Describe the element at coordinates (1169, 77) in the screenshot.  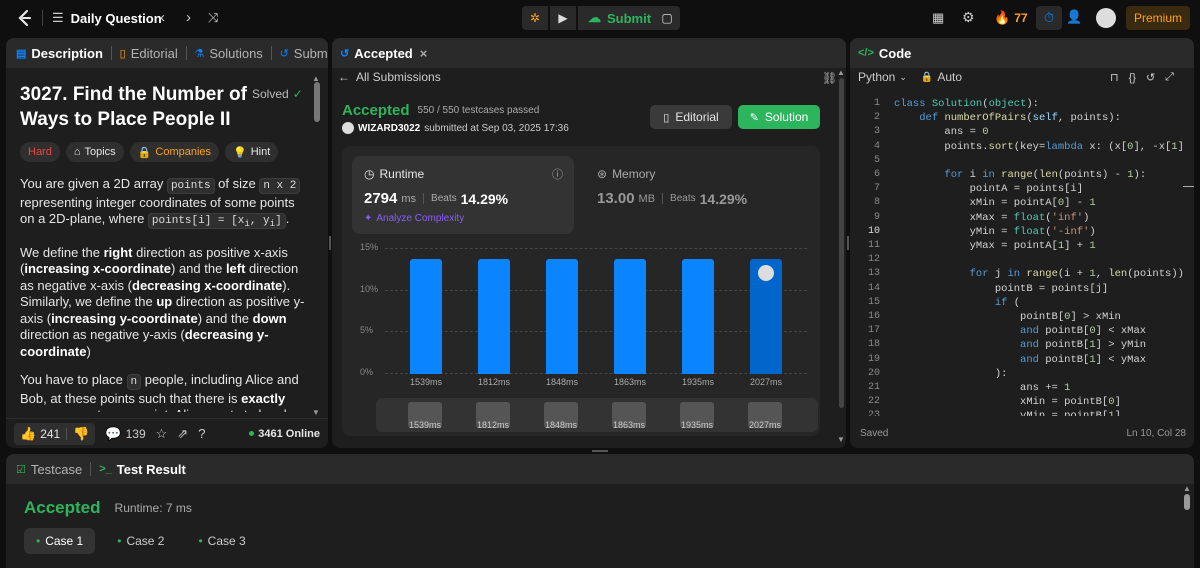
I see `fullscreen-icon: ⤢` at that location.